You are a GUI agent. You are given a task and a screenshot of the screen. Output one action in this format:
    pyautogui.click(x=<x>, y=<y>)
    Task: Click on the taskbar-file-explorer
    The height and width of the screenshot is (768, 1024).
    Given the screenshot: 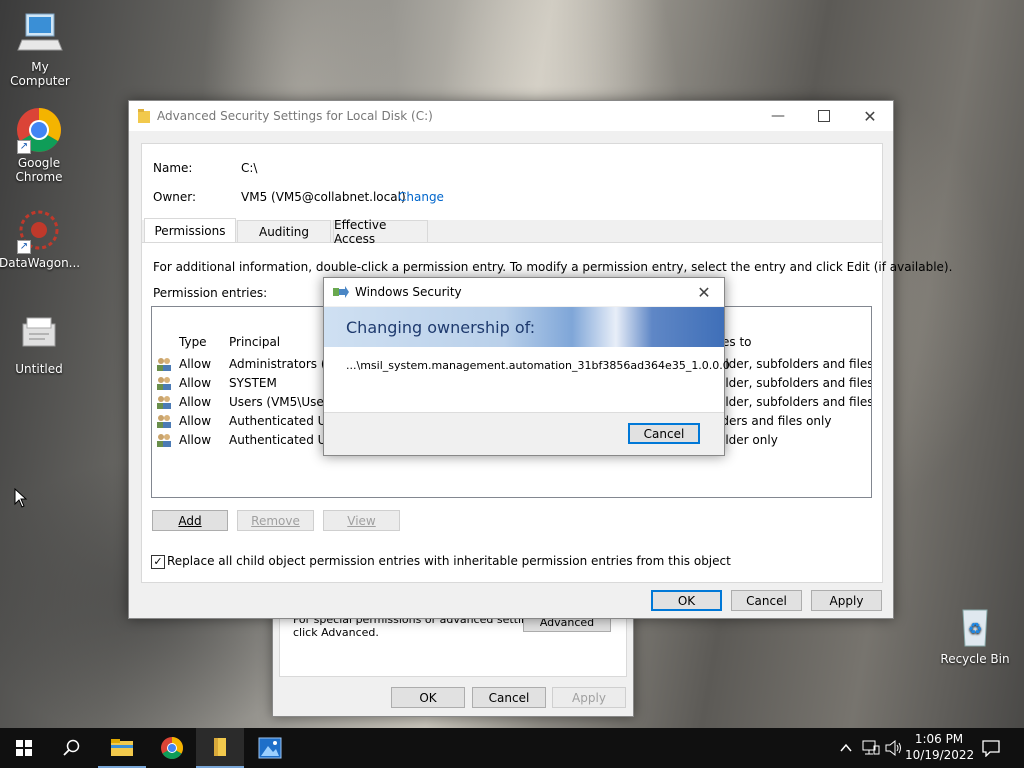 What is the action you would take?
    pyautogui.click(x=122, y=748)
    